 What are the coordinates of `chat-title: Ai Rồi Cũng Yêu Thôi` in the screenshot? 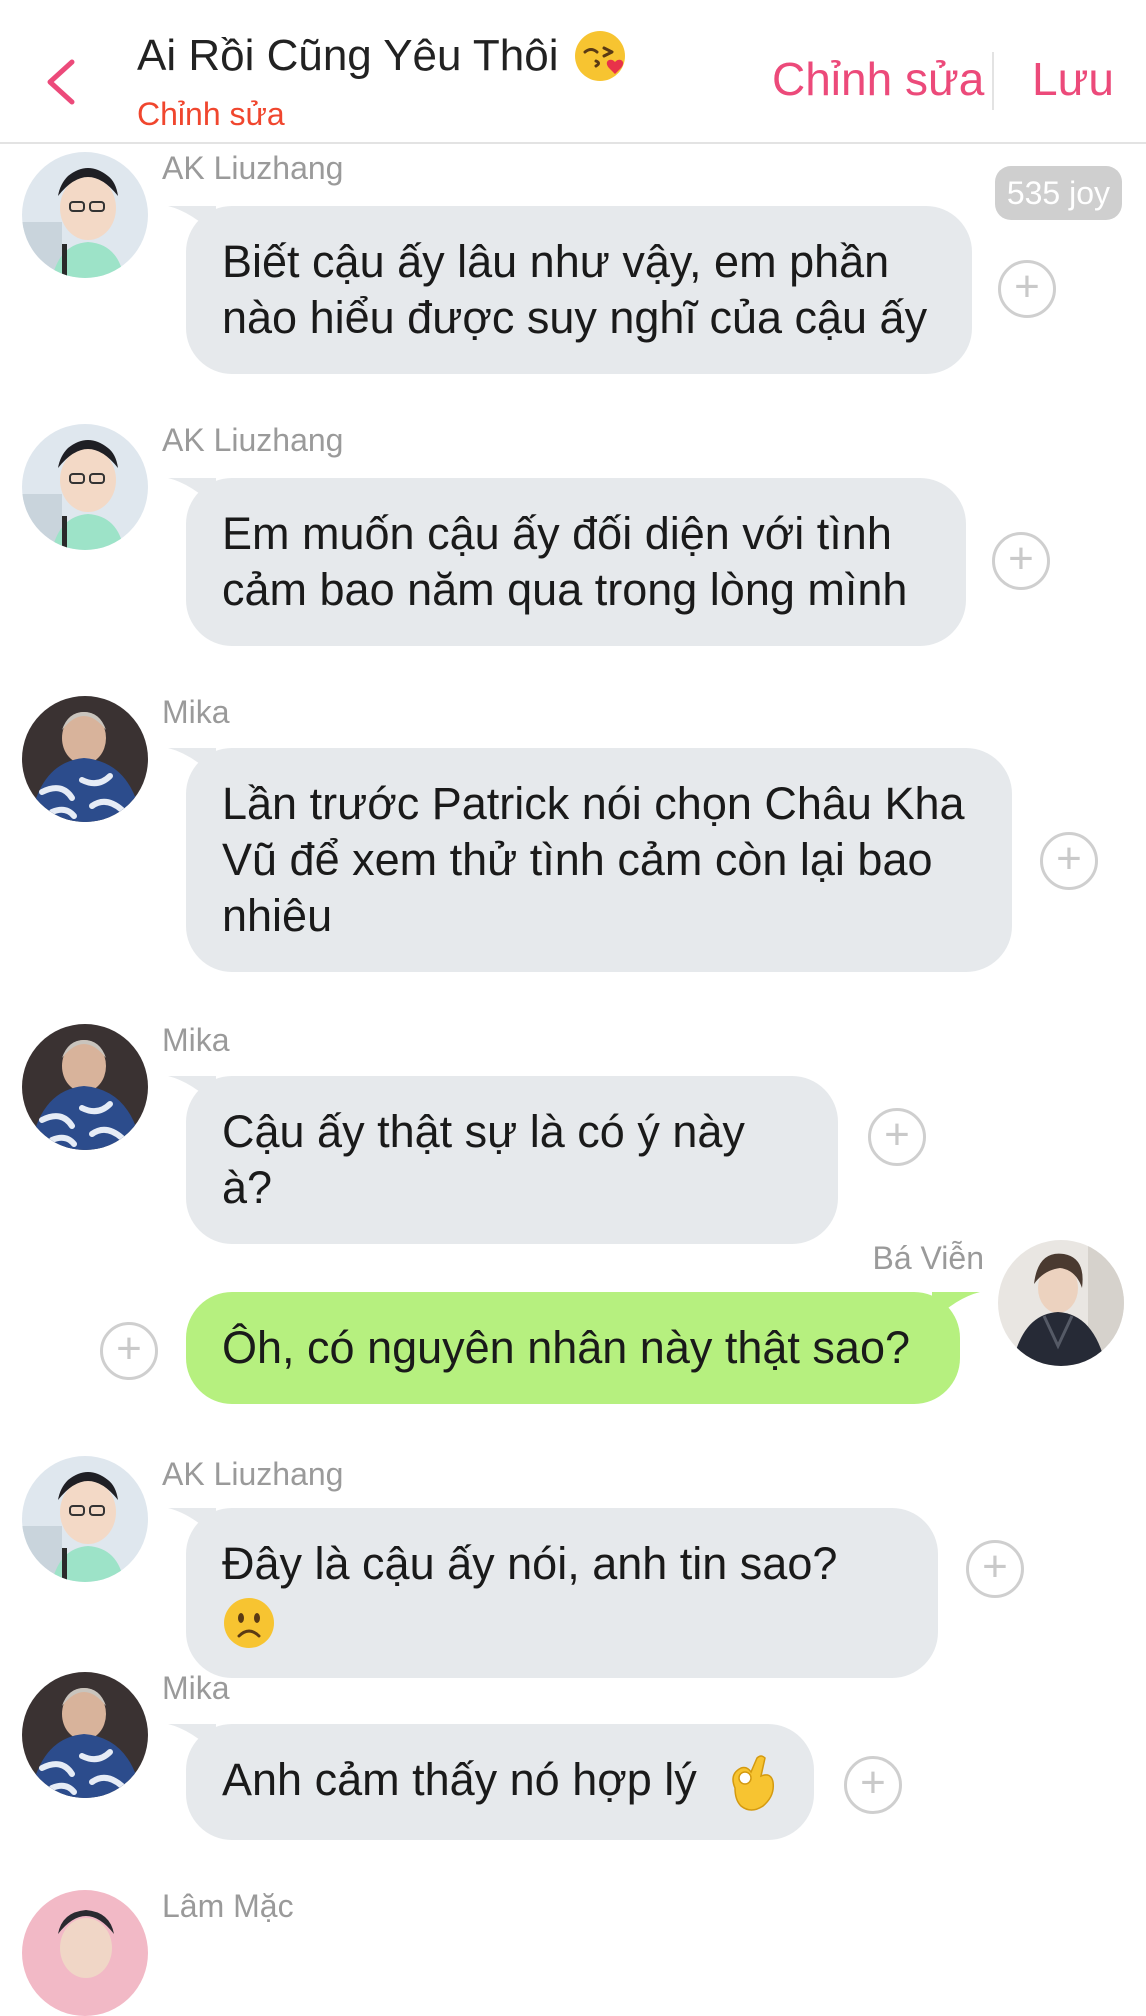 It's located at (383, 56).